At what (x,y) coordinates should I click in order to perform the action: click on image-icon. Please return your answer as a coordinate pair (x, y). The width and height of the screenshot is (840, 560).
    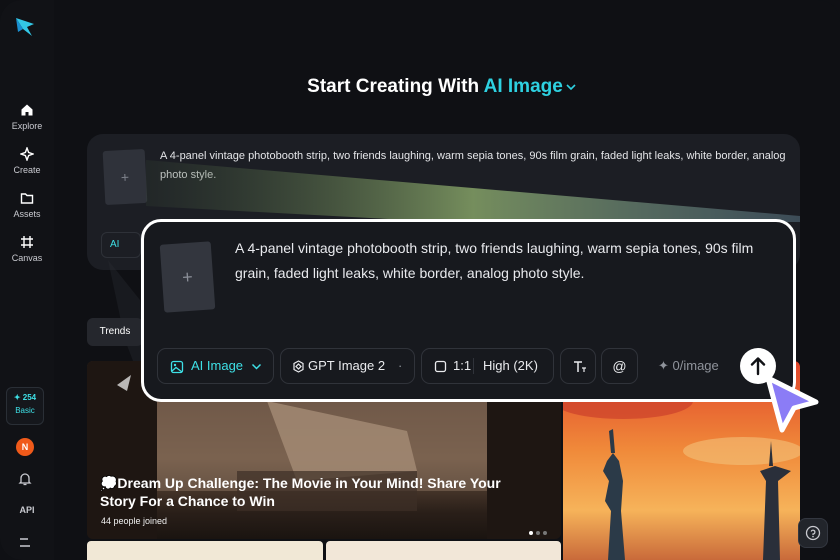
    Looking at the image, I should click on (177, 367).